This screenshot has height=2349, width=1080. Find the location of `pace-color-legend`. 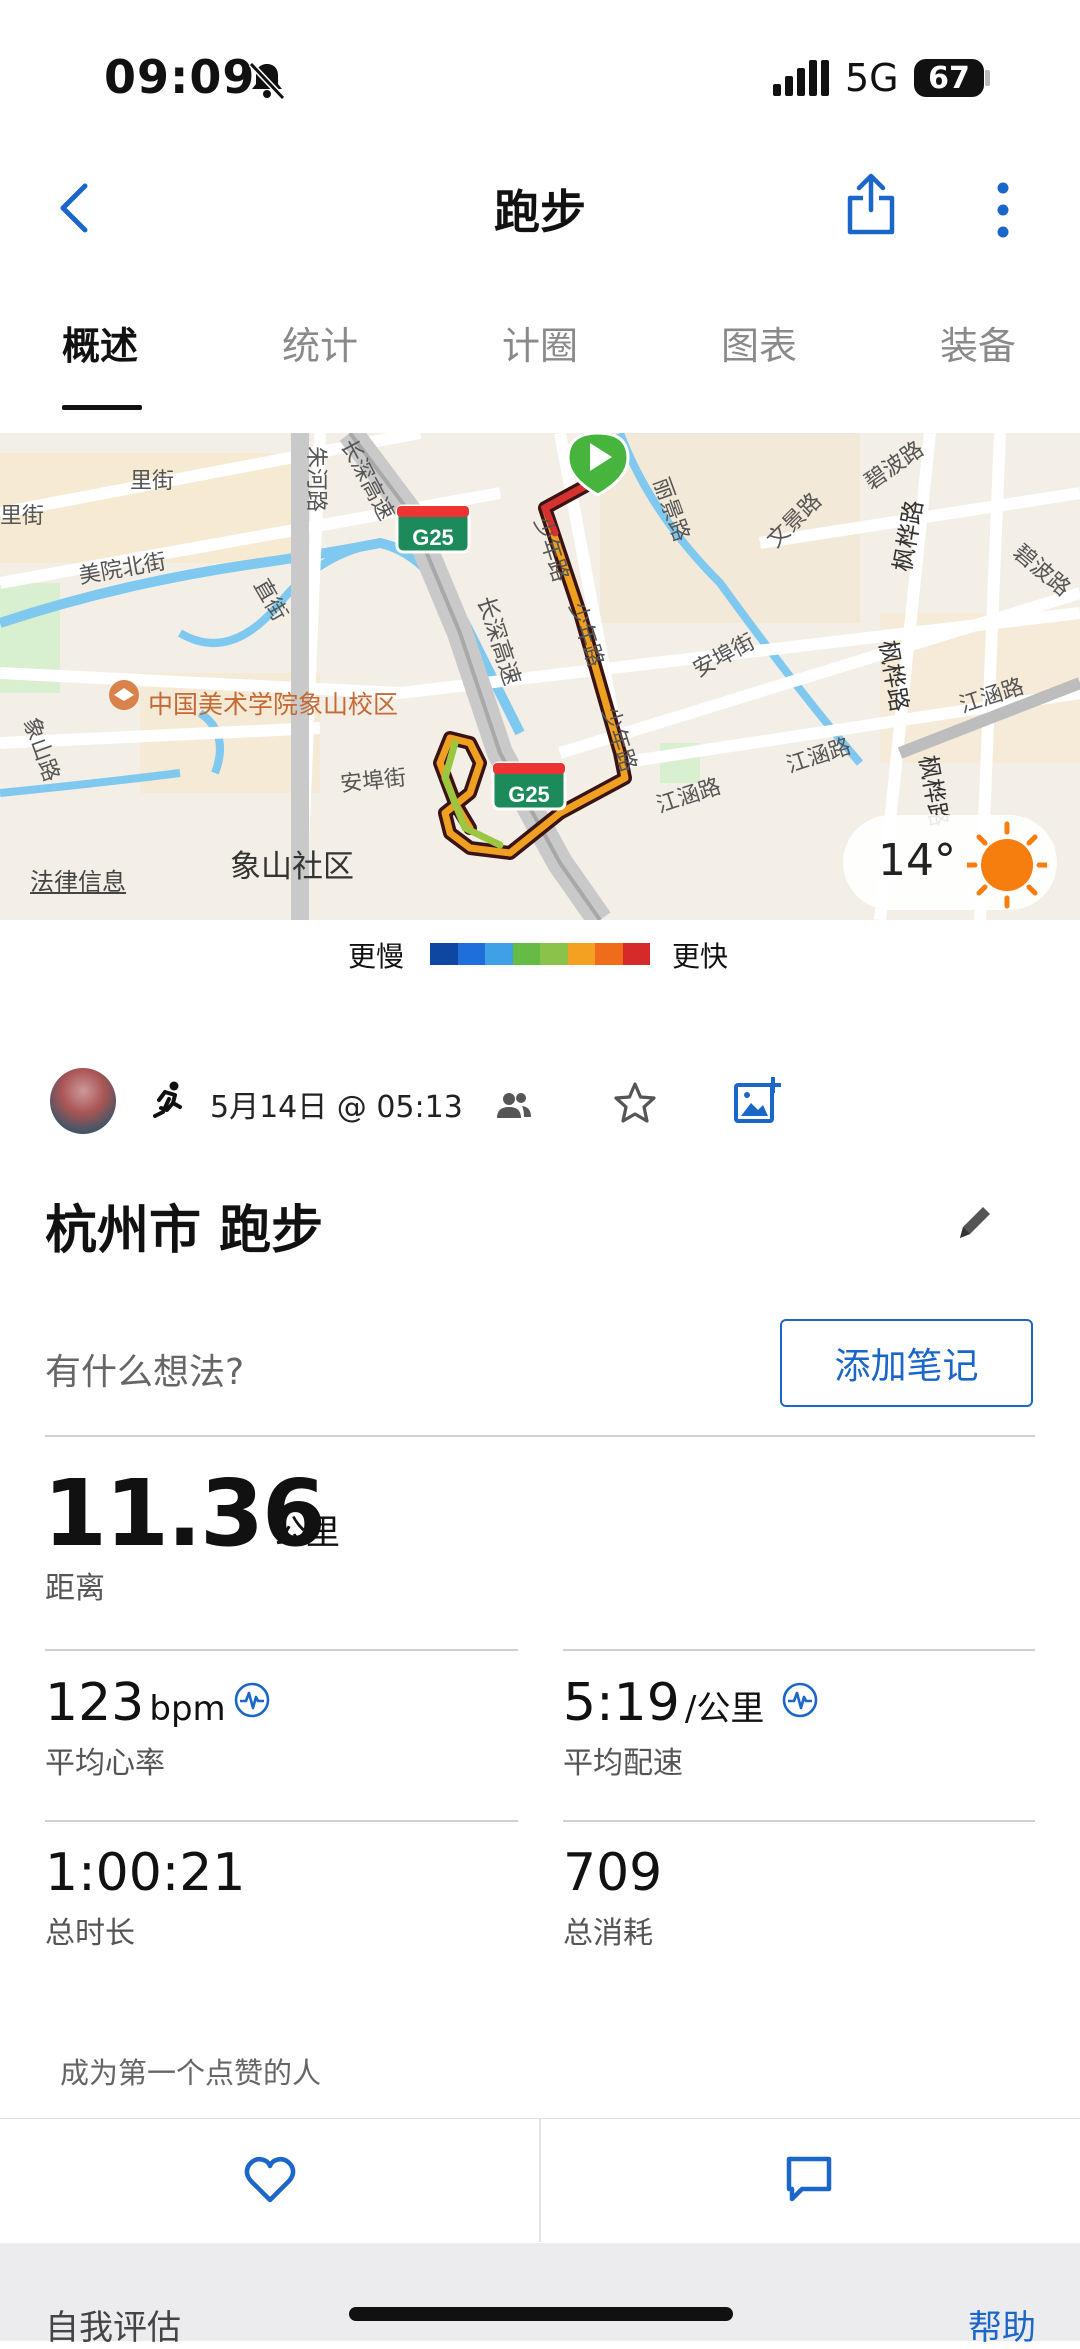

pace-color-legend is located at coordinates (540, 954).